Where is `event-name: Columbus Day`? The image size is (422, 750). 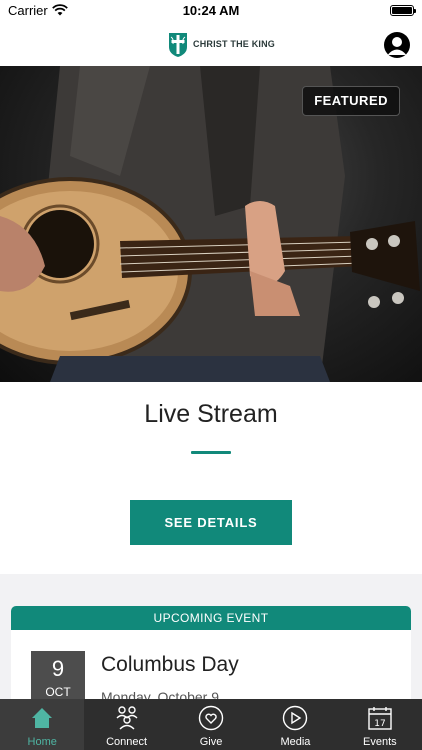 event-name: Columbus Day is located at coordinates (170, 664).